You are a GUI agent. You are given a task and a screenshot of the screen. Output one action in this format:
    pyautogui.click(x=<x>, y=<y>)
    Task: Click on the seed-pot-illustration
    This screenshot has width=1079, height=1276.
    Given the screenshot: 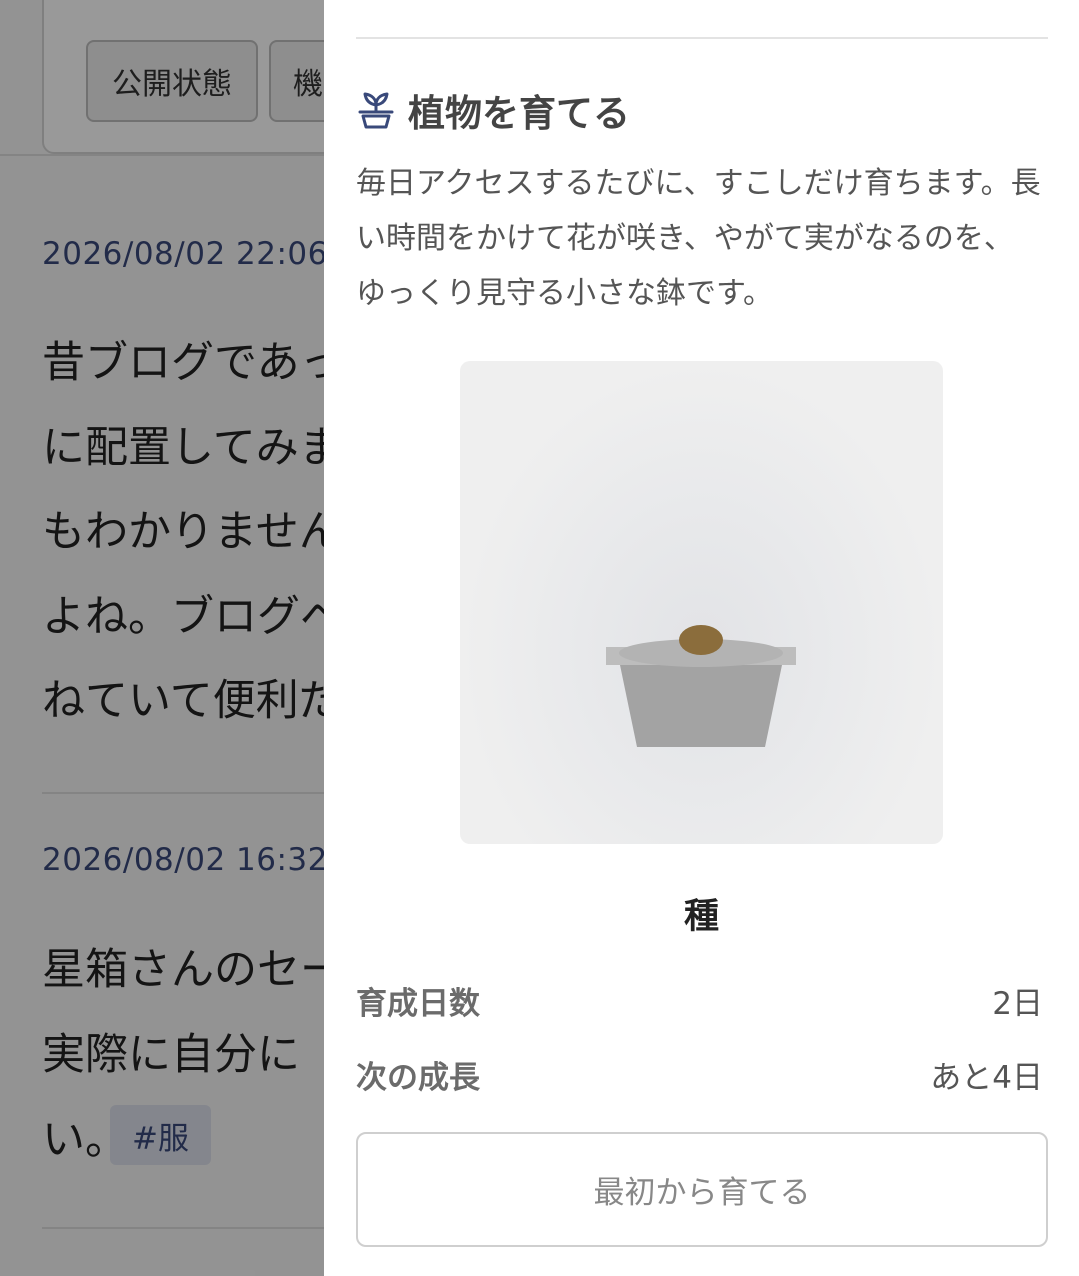 What is the action you would take?
    pyautogui.click(x=701, y=686)
    